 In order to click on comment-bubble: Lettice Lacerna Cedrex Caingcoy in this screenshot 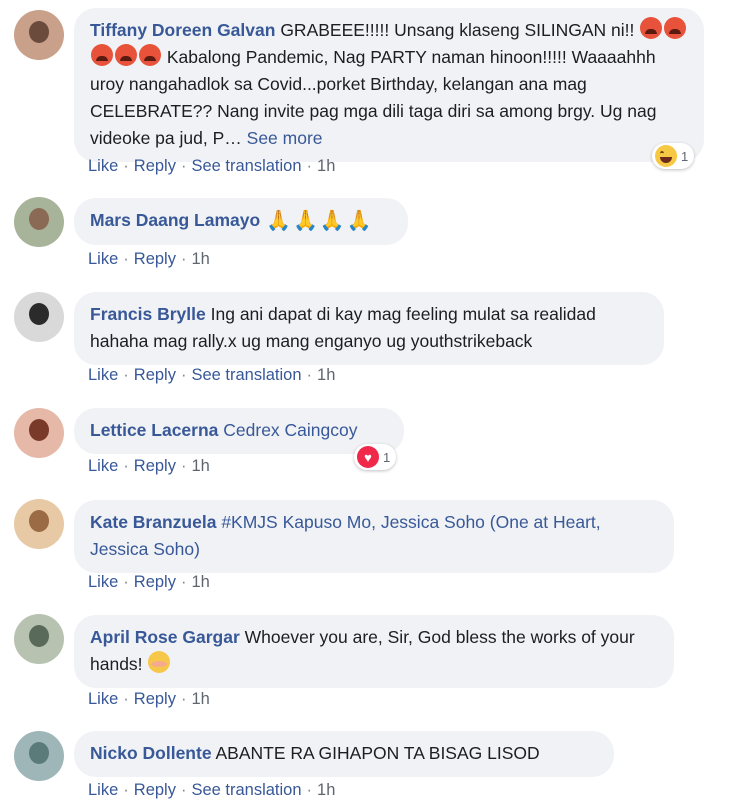, I will do `click(239, 431)`.